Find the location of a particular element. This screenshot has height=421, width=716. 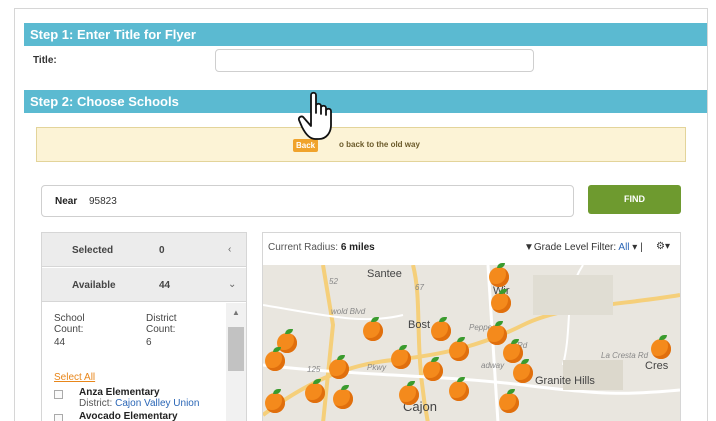

map-label-santee: Santee is located at coordinates (384, 274).